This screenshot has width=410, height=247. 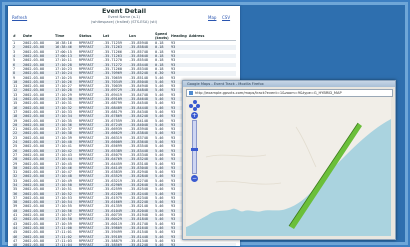 I want to click on table-cell: 48, so click(x=17, y=244).